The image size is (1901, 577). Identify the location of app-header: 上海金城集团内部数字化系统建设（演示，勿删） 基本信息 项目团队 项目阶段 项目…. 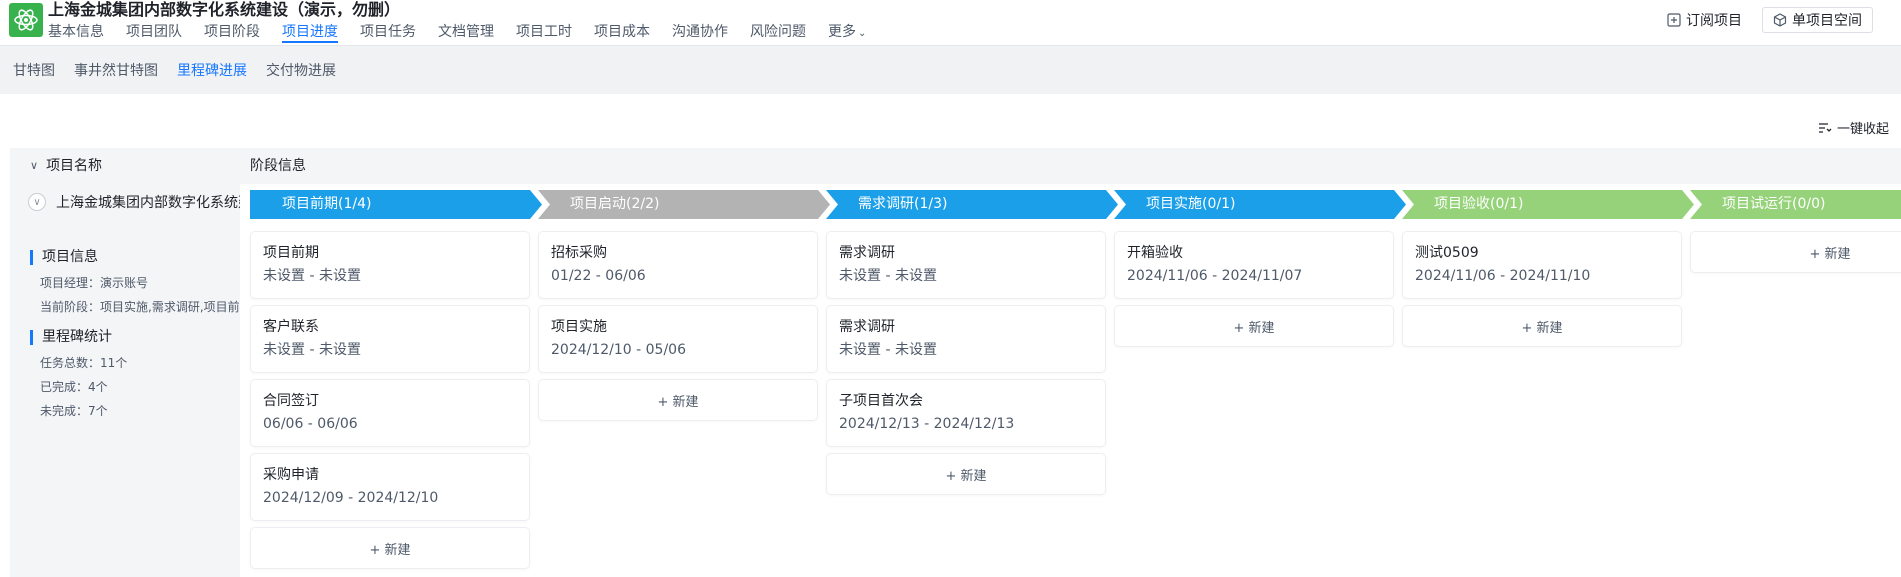
(950, 23).